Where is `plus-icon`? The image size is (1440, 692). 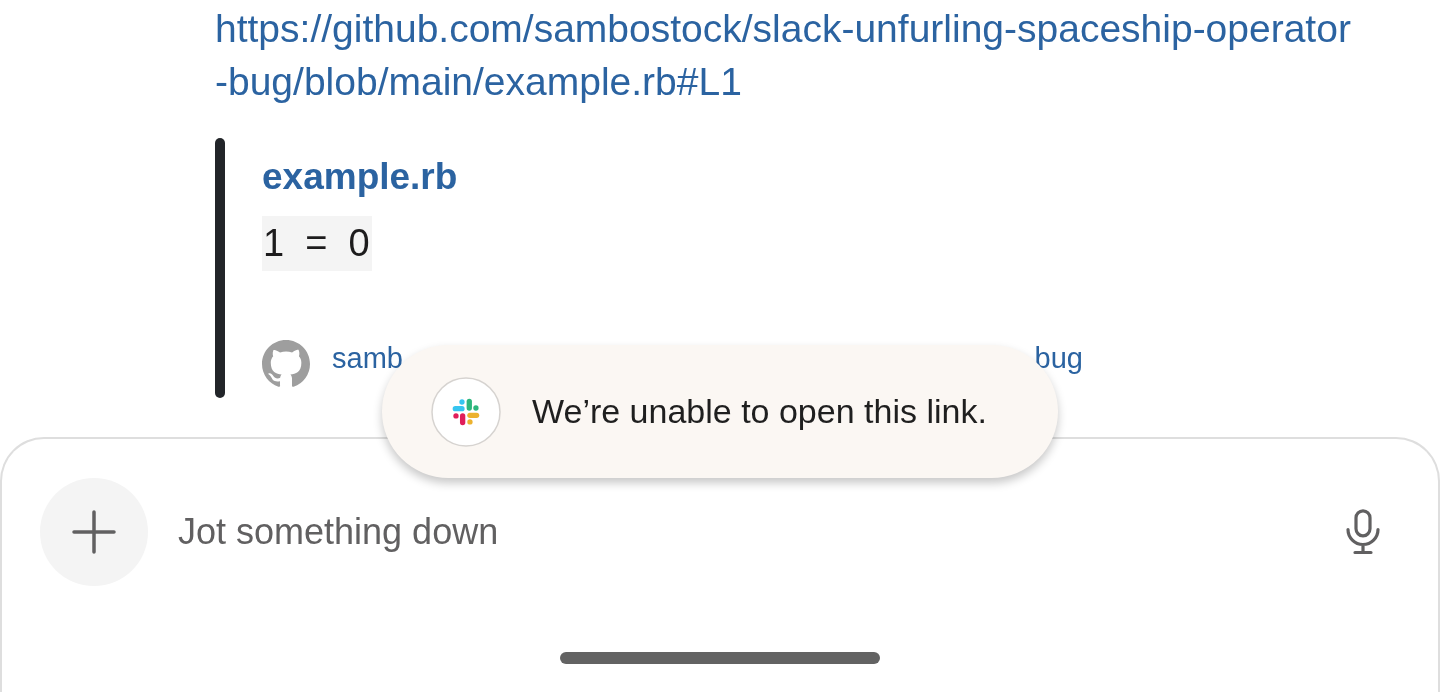 plus-icon is located at coordinates (94, 532).